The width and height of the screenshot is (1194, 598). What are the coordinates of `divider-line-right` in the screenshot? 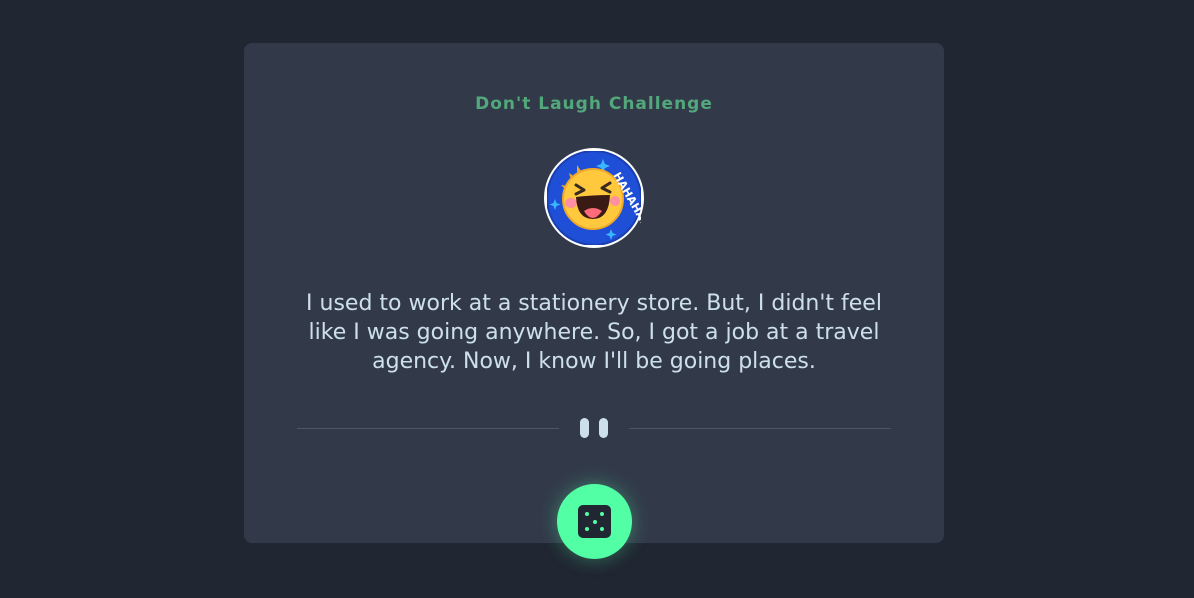 It's located at (760, 428).